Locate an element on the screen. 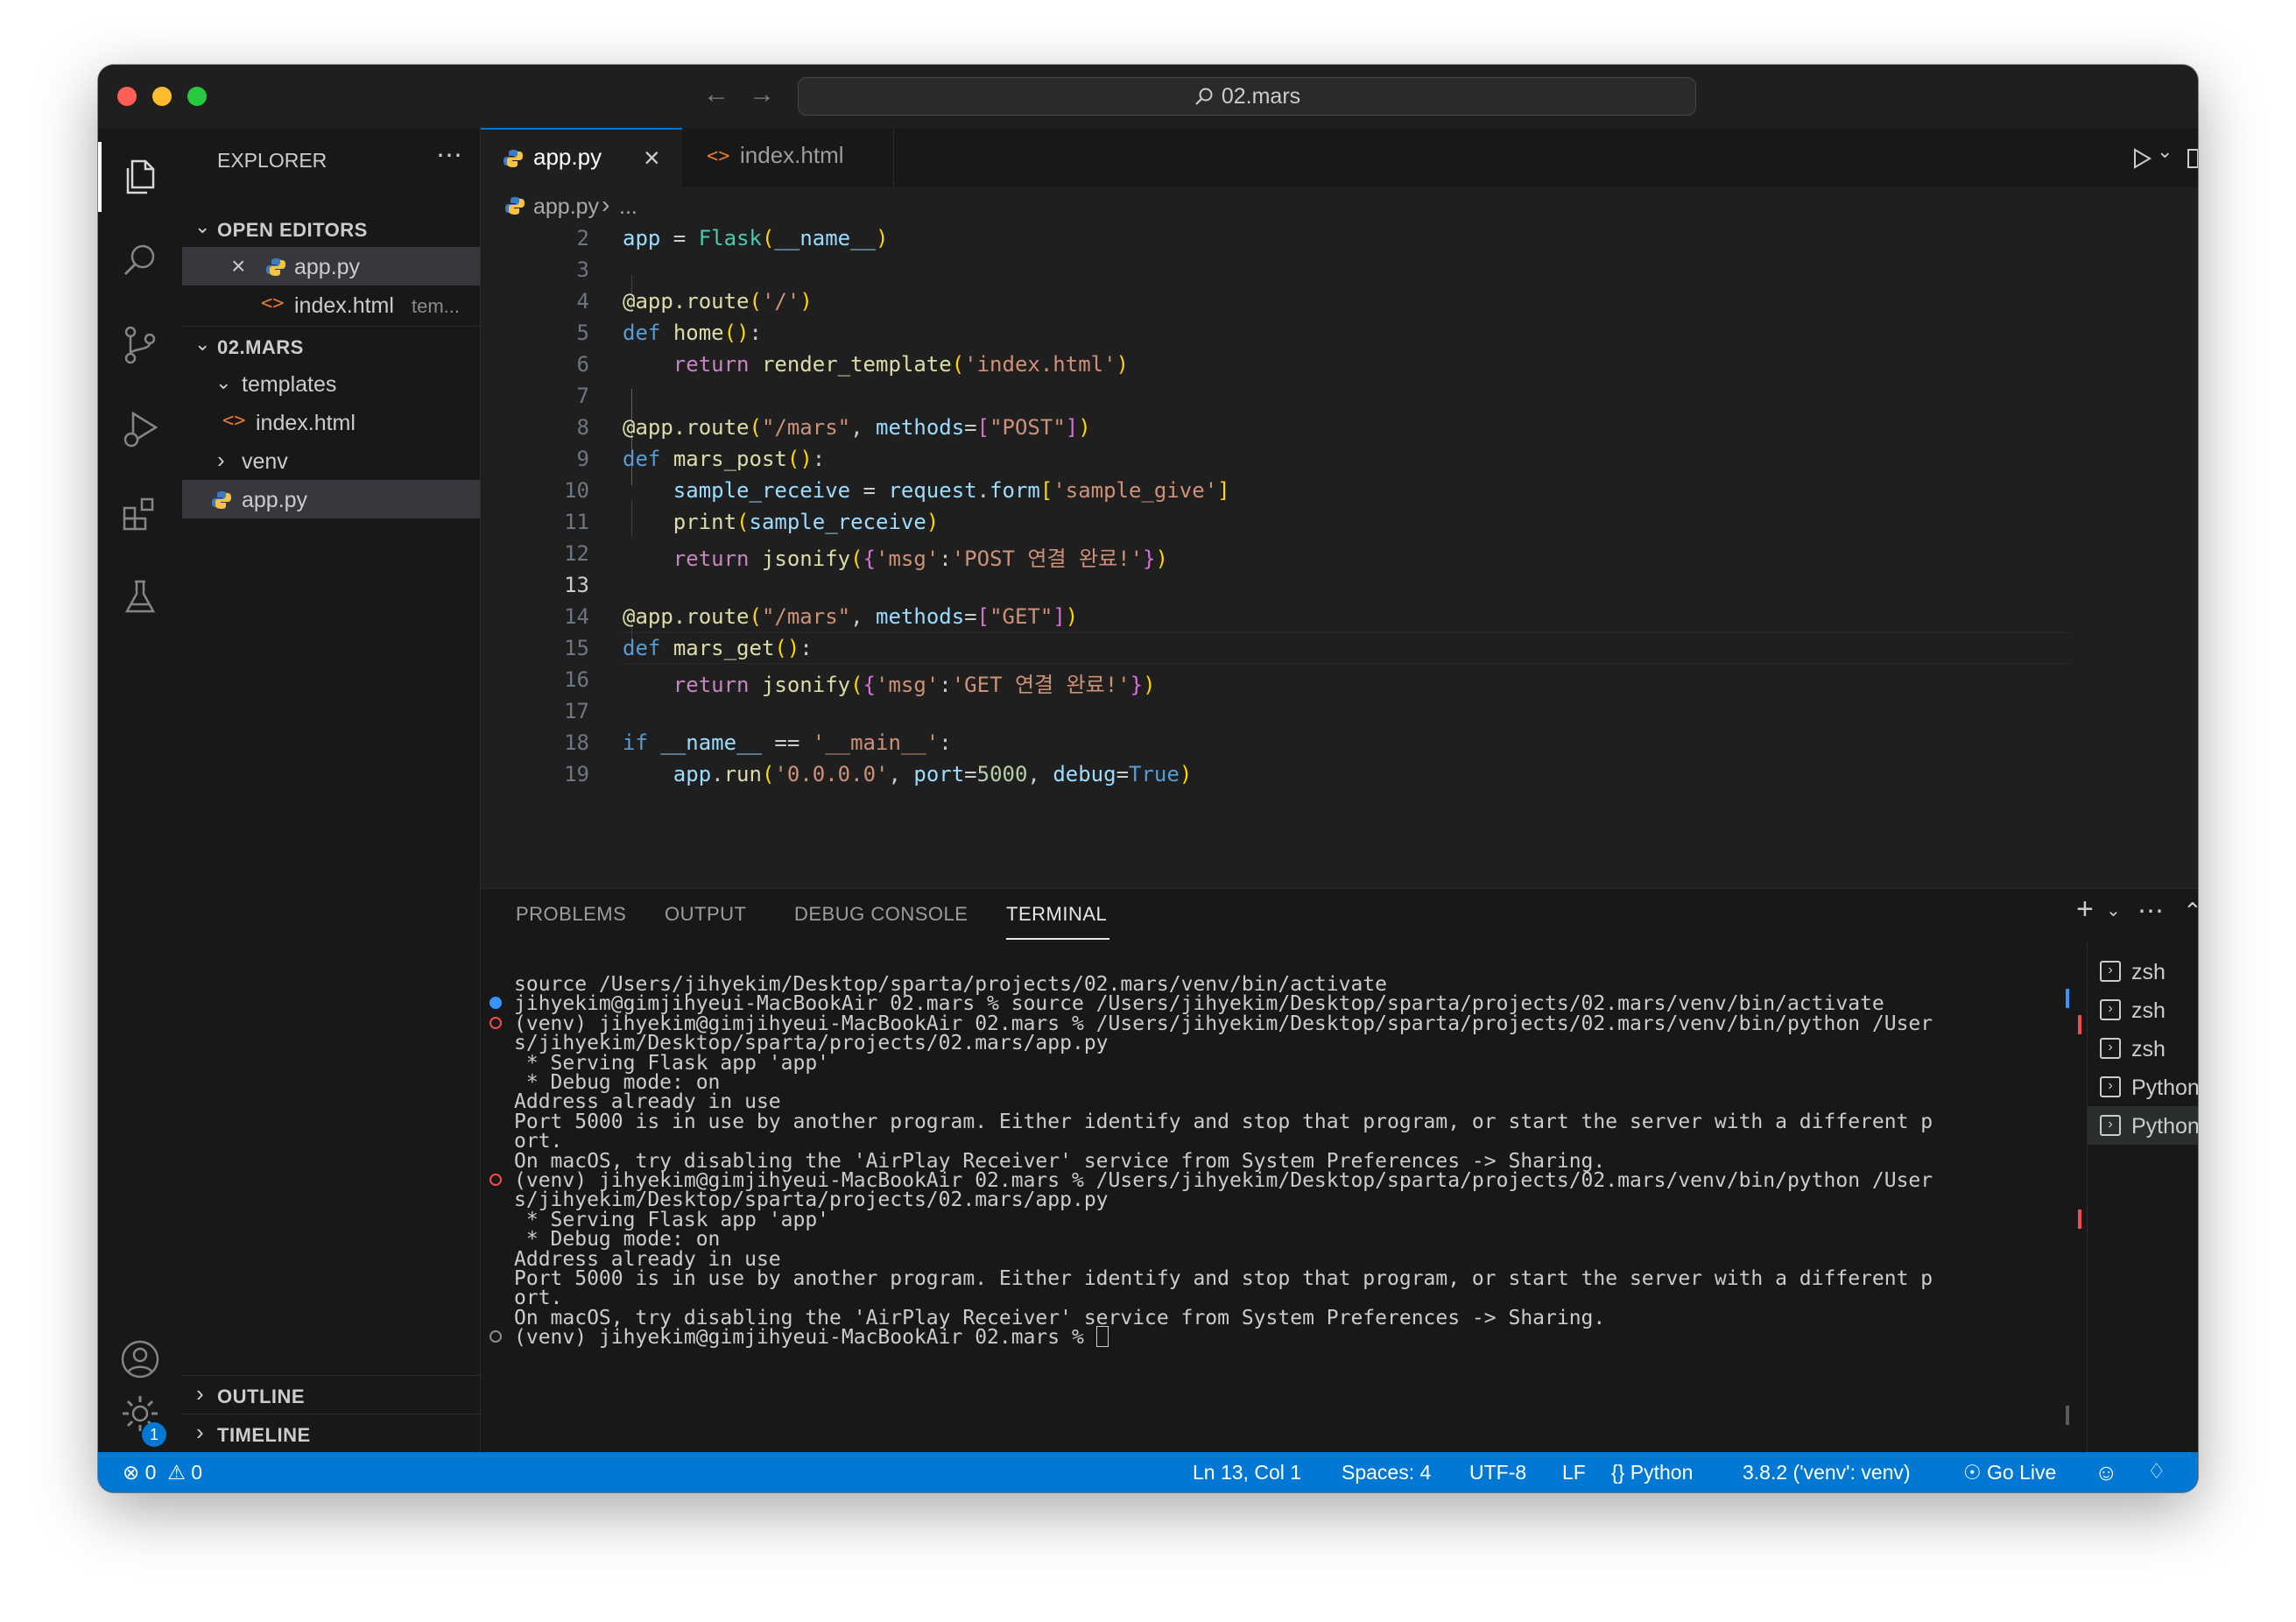 This screenshot has height=1622, width=2296. code-line: def mars_get(): is located at coordinates (718, 648).